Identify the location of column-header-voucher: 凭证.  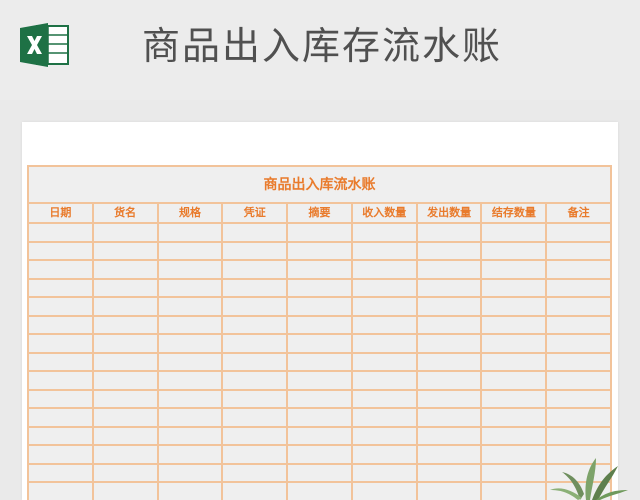
(256, 213).